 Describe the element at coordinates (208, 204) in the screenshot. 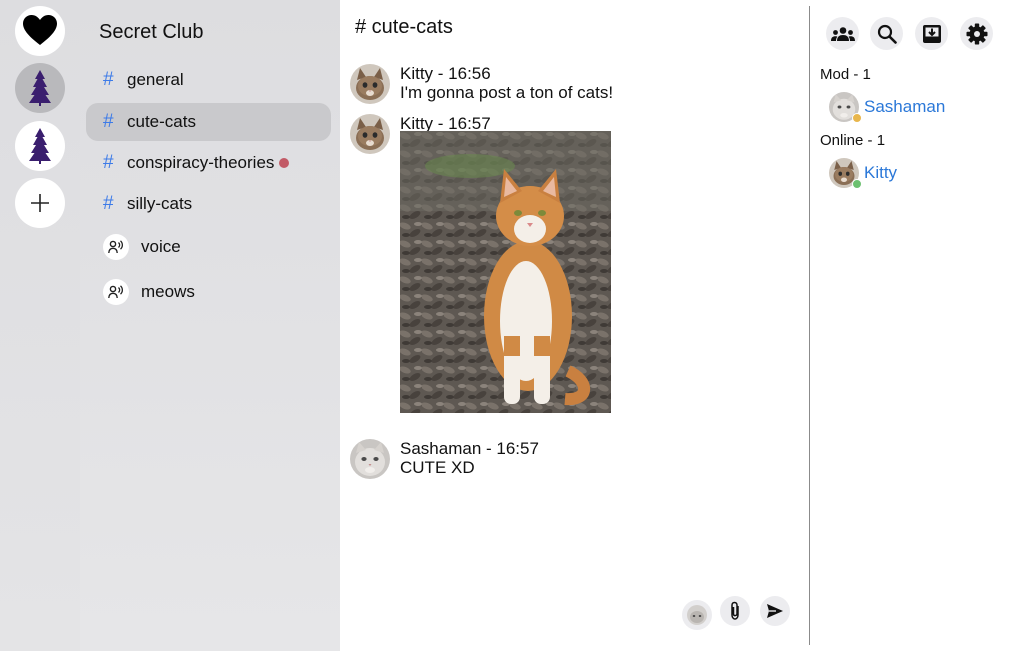

I see `channel-silly-cats: # silly-cats` at that location.